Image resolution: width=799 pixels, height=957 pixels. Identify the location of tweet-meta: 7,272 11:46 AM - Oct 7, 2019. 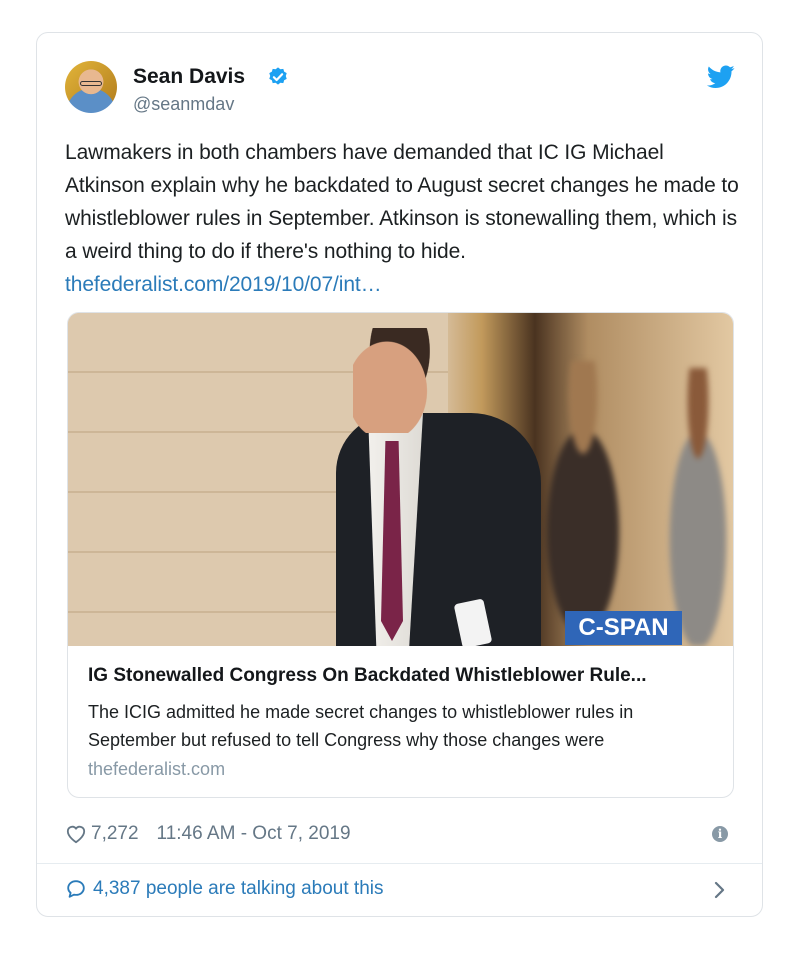
(208, 834).